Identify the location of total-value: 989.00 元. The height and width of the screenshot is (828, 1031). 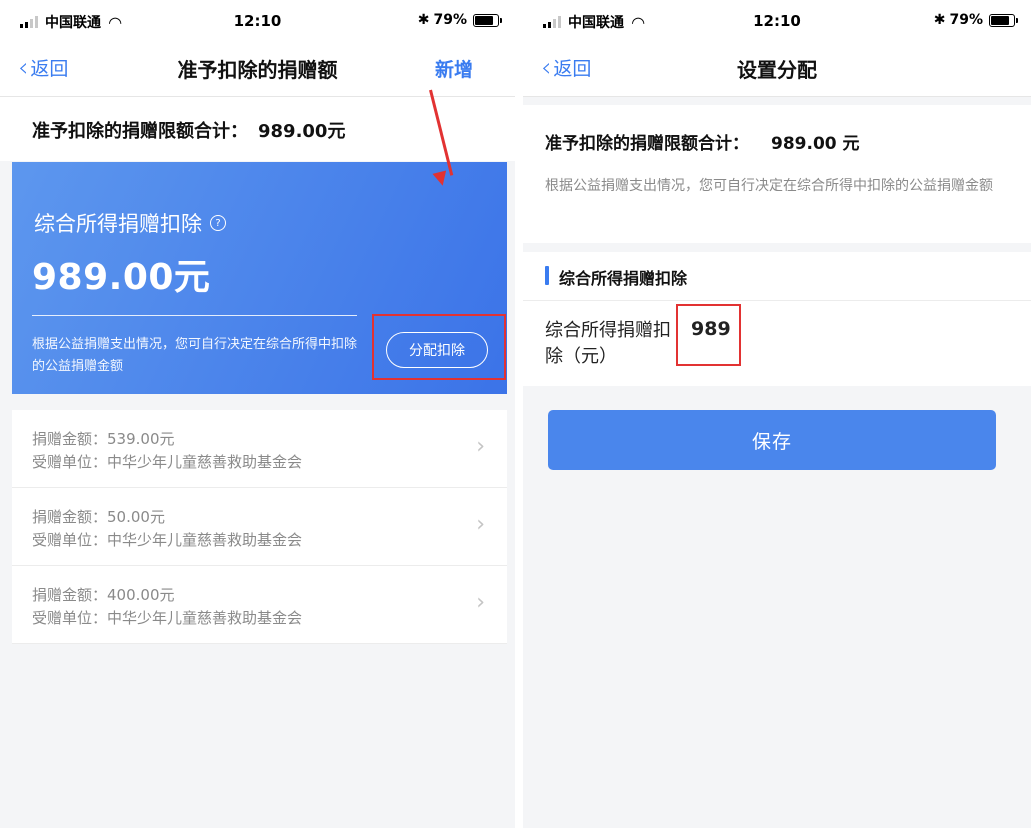
(815, 144).